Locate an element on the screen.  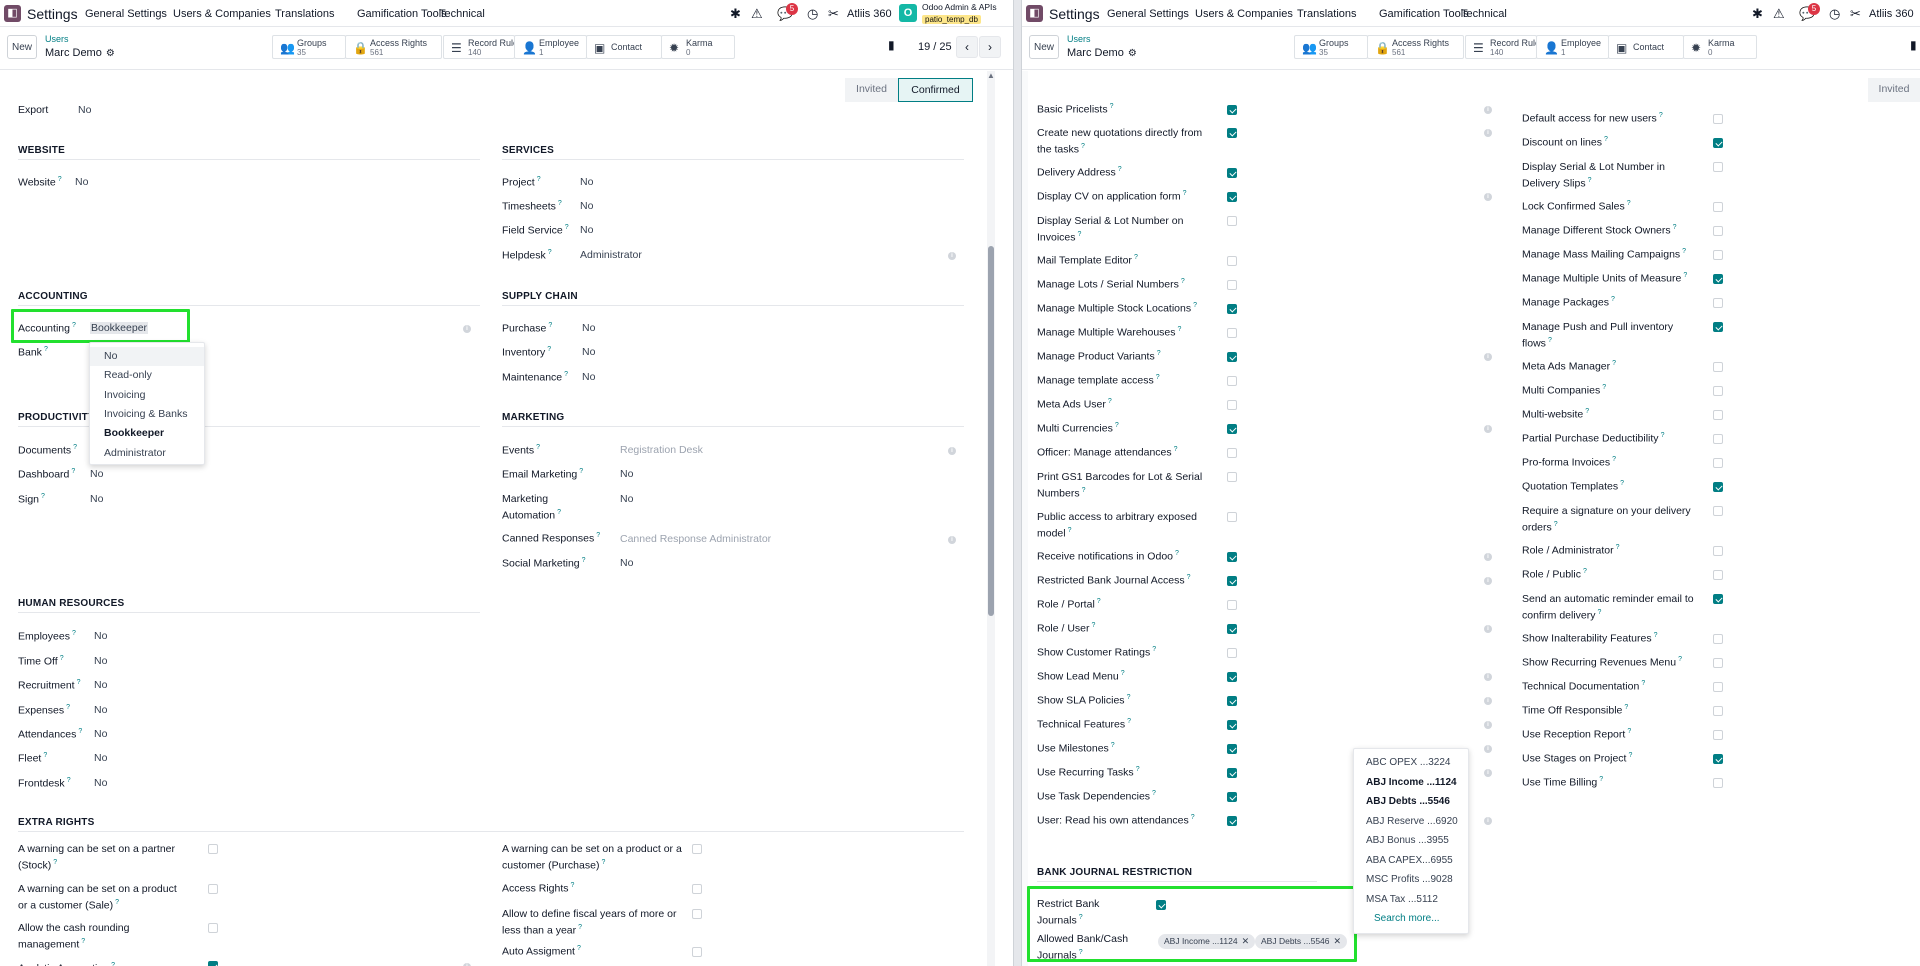
dropdown-option: Read-only is located at coordinates (147, 375).